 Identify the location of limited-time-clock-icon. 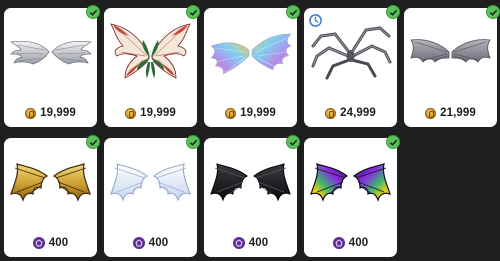
(315, 20).